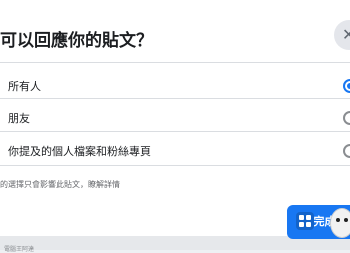  Describe the element at coordinates (346, 86) in the screenshot. I see `radio-selected-icon` at that location.